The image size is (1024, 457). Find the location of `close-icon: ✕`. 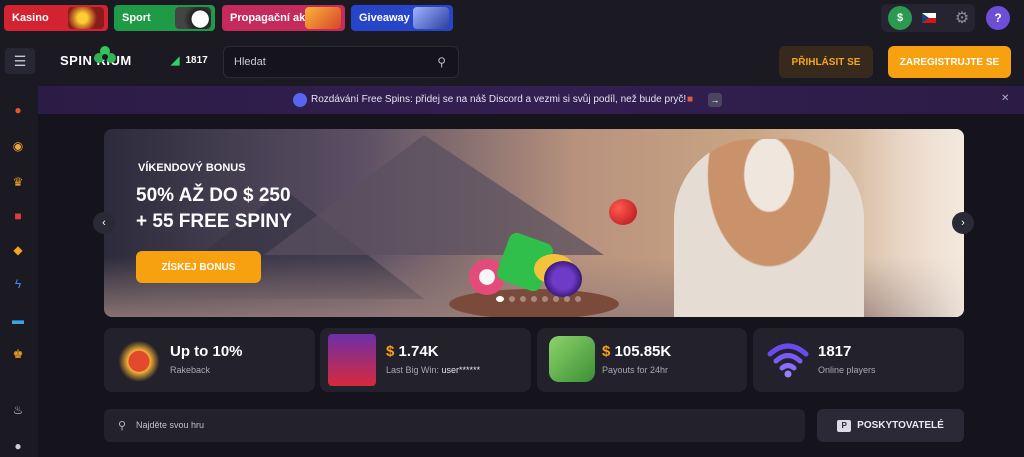

close-icon: ✕ is located at coordinates (1005, 98).